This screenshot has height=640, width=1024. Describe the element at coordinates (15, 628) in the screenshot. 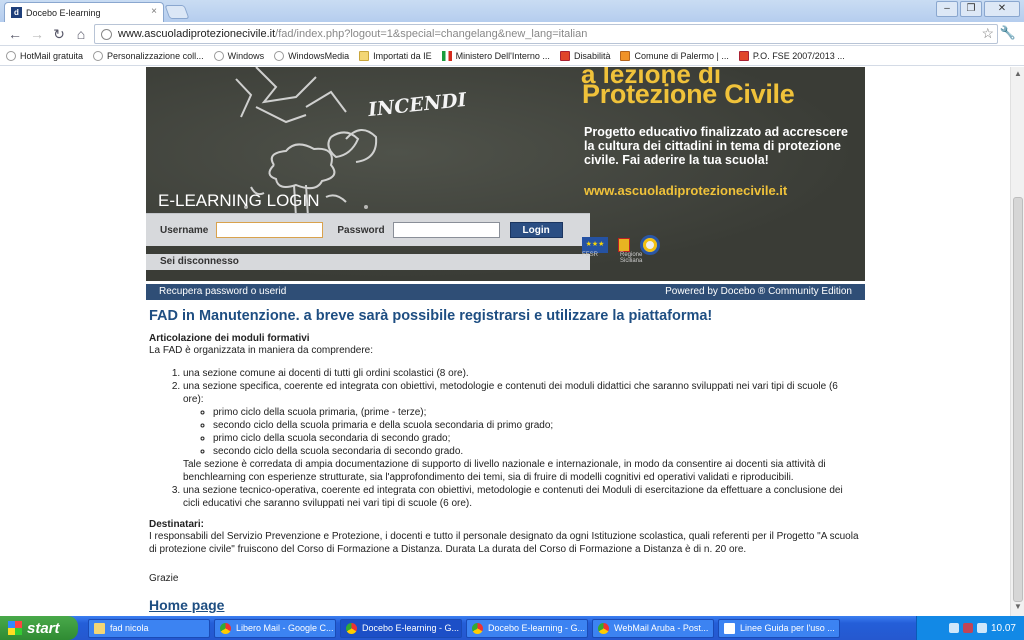

I see `windows-logo-icon` at that location.